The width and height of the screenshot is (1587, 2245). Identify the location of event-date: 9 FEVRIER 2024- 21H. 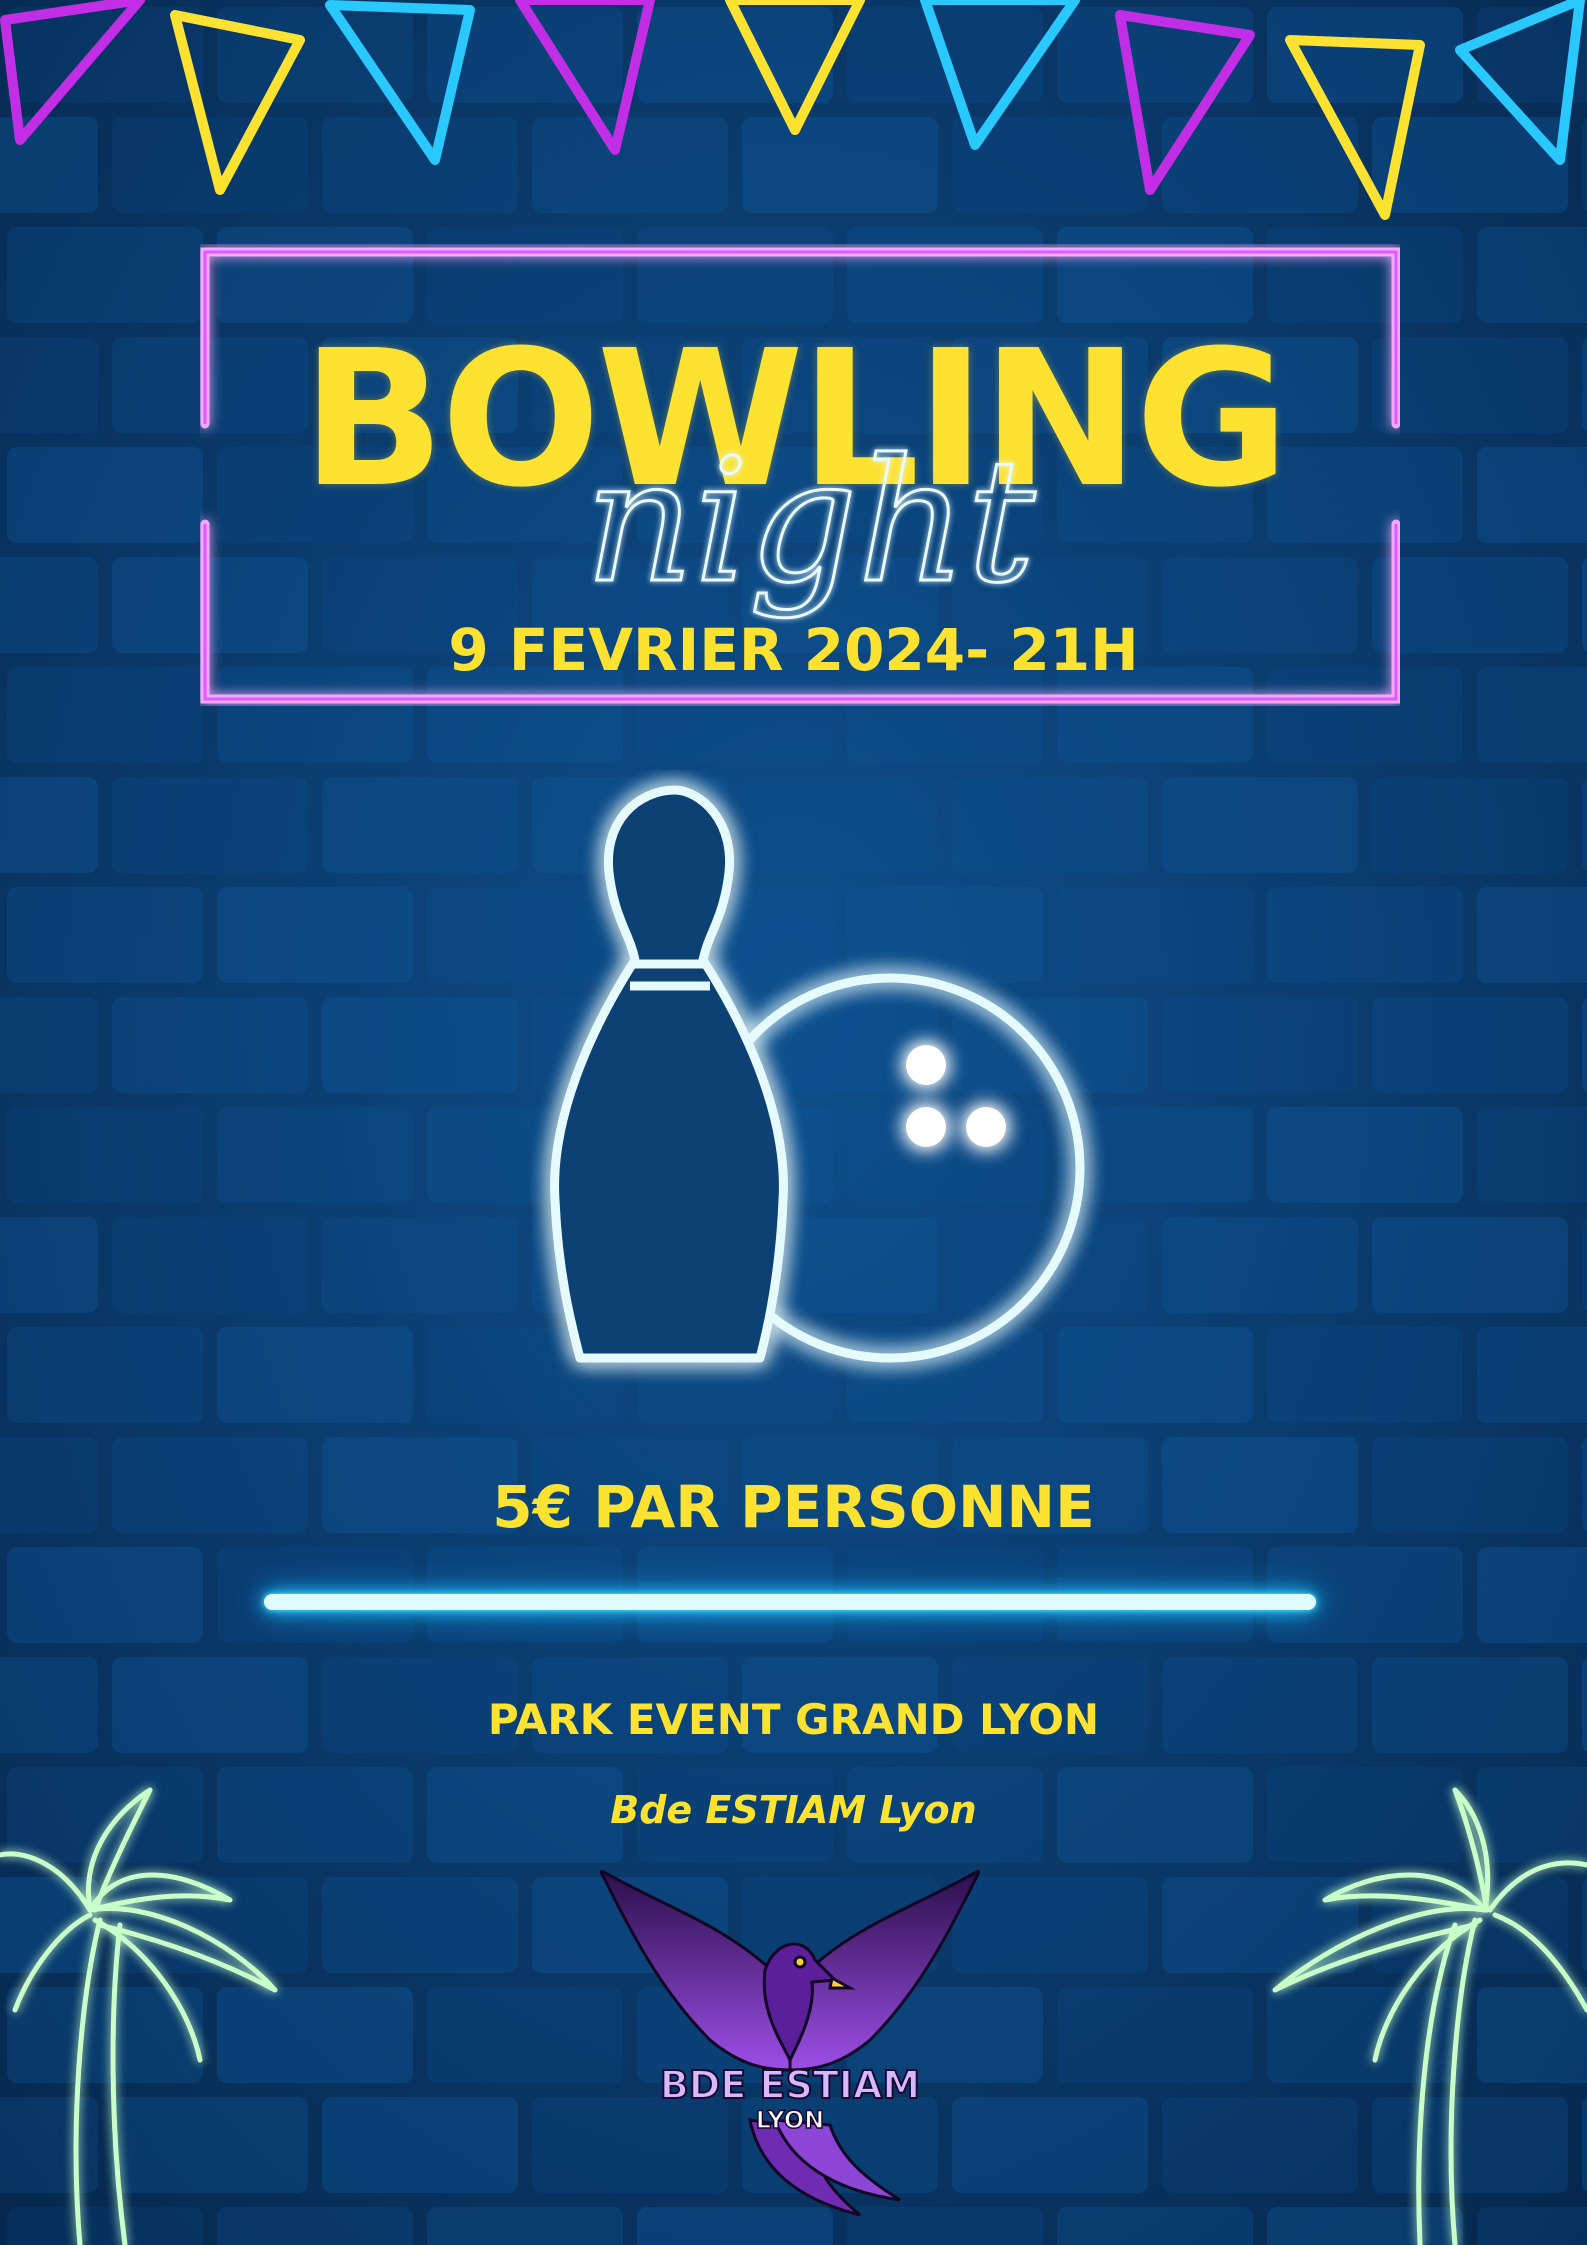
(793, 650).